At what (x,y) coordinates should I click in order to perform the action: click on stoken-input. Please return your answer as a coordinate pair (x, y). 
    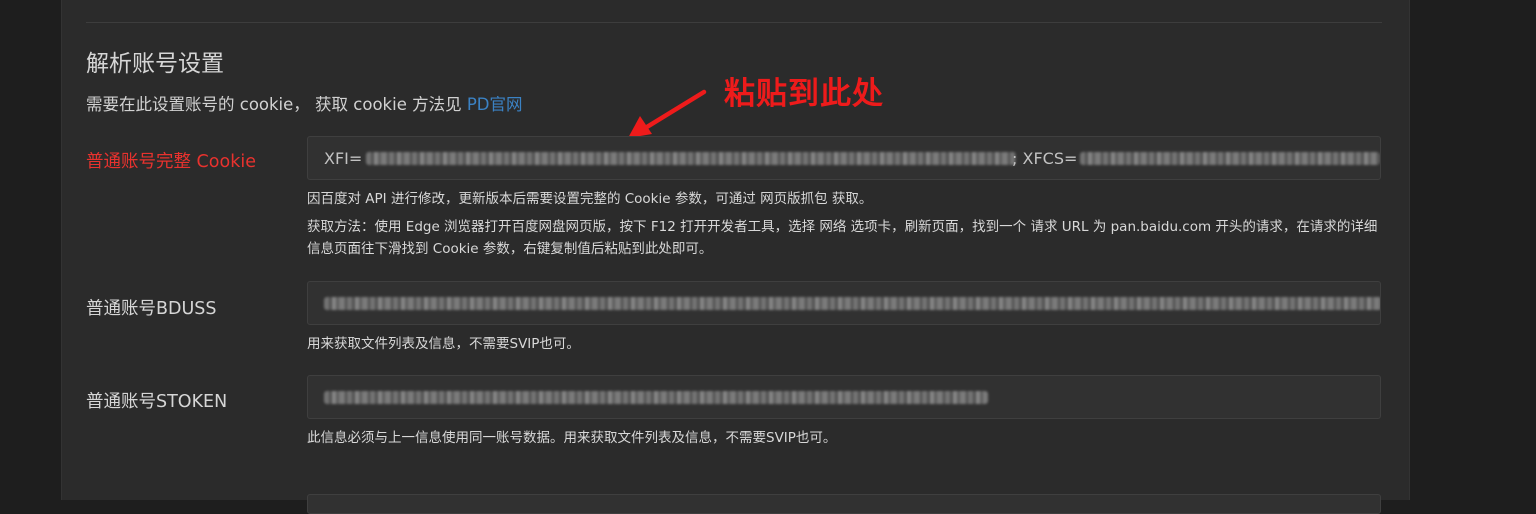
    Looking at the image, I should click on (844, 397).